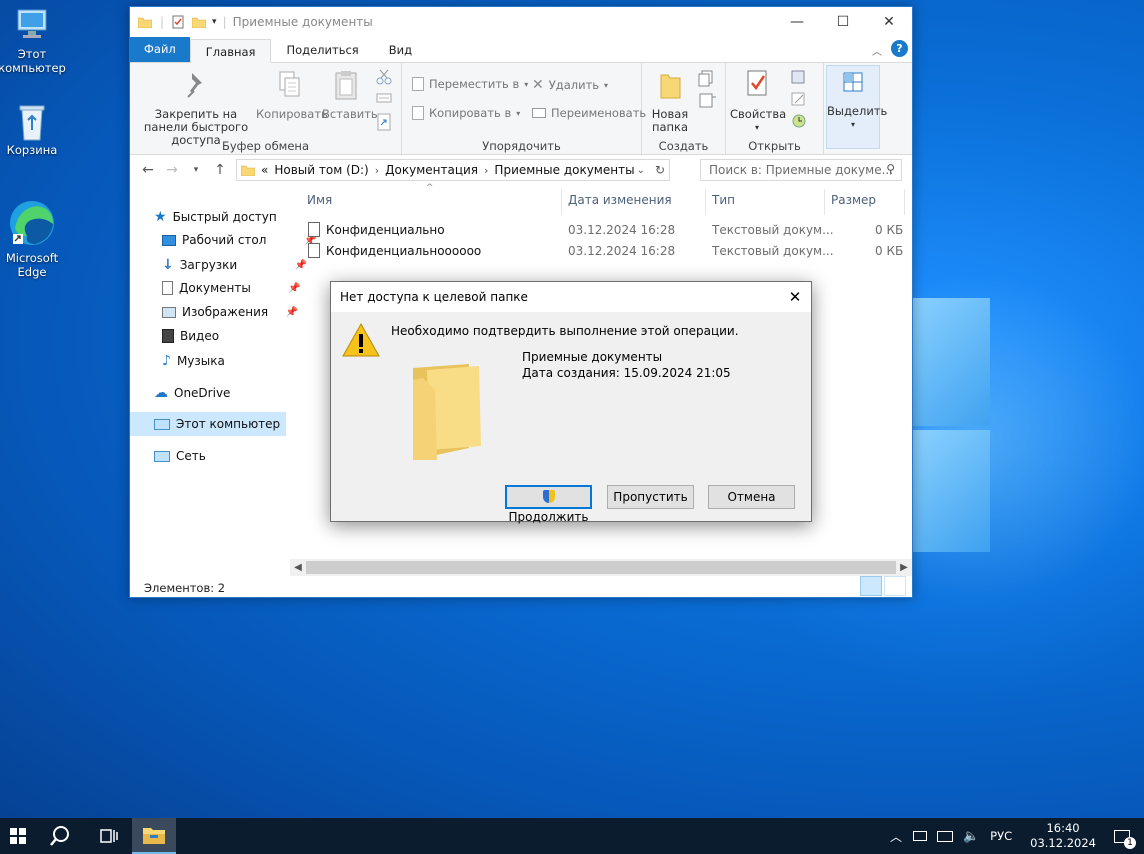 The image size is (1144, 854). I want to click on maximize-button: ☐, so click(843, 22).